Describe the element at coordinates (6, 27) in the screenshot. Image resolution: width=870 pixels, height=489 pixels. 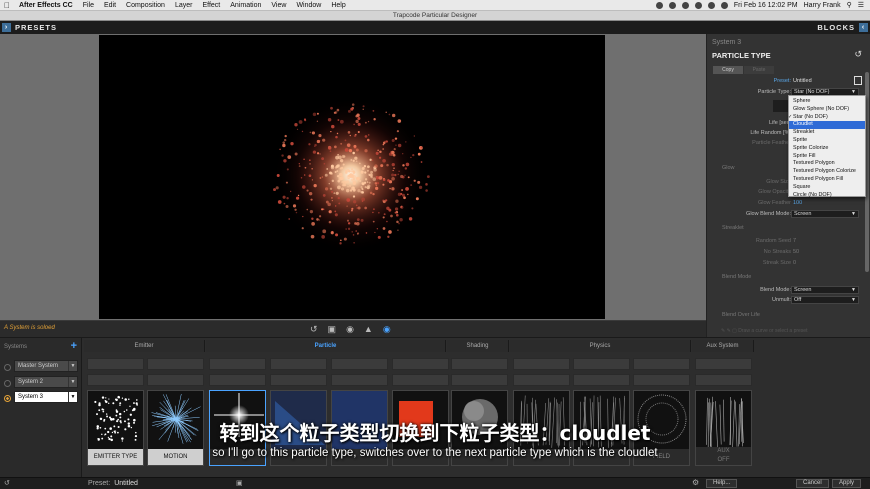
I see `presets-toggle-icon: ›` at that location.